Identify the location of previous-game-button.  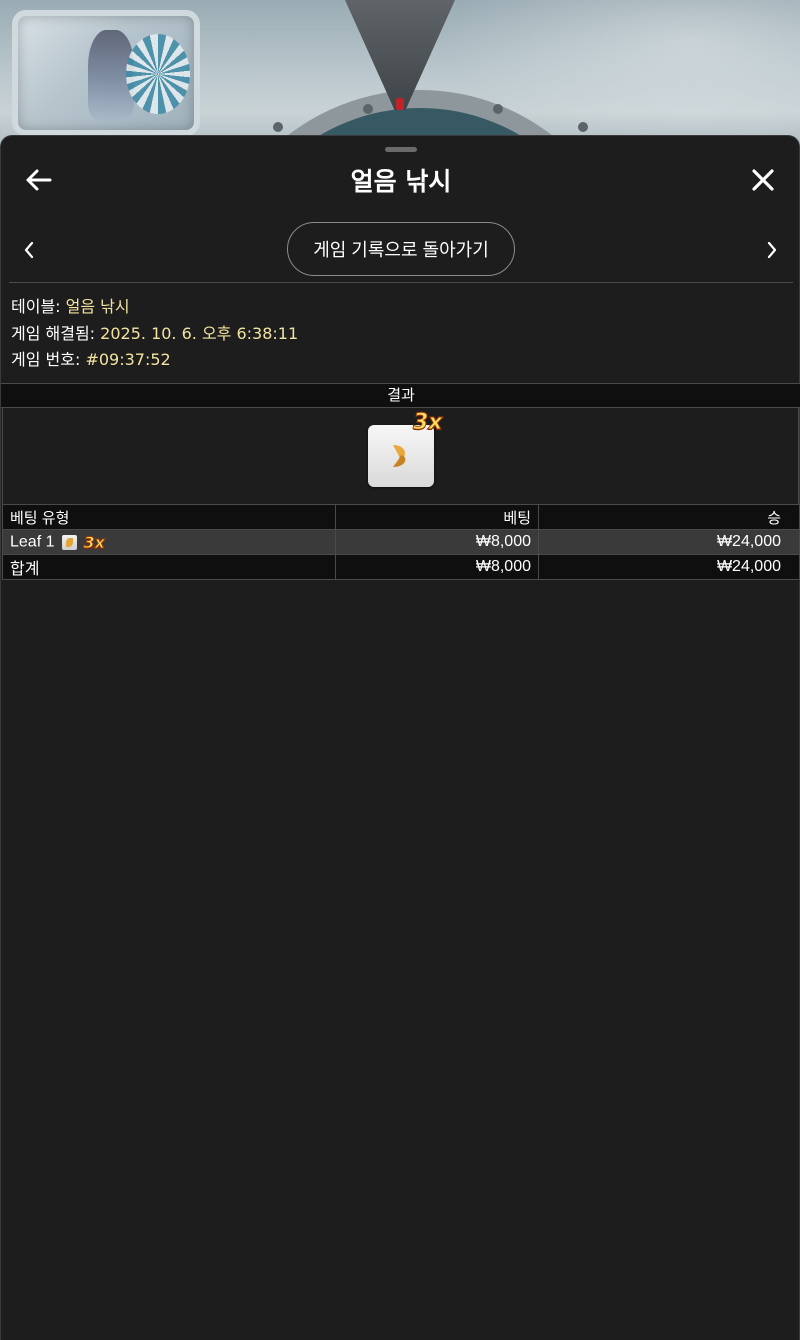
(29, 250).